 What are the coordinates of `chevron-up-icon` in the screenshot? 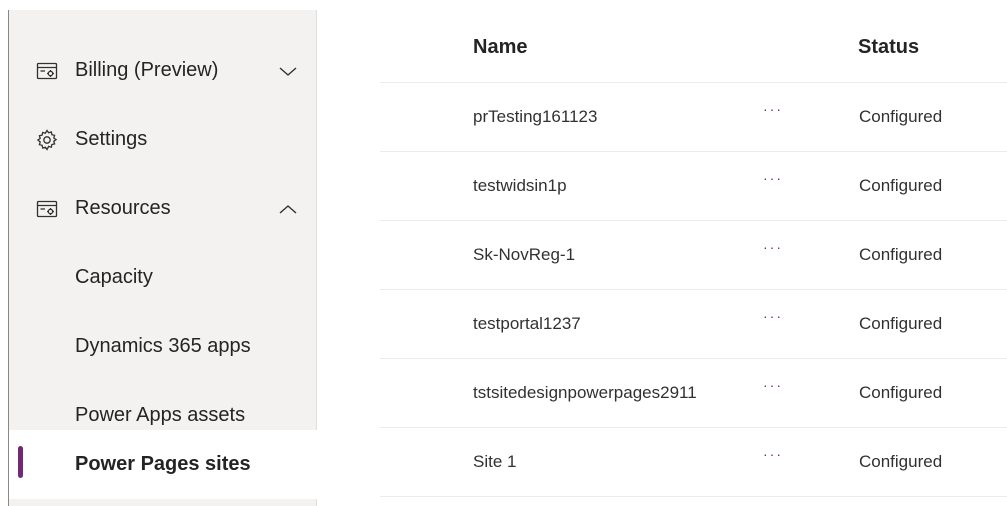 It's located at (288, 209).